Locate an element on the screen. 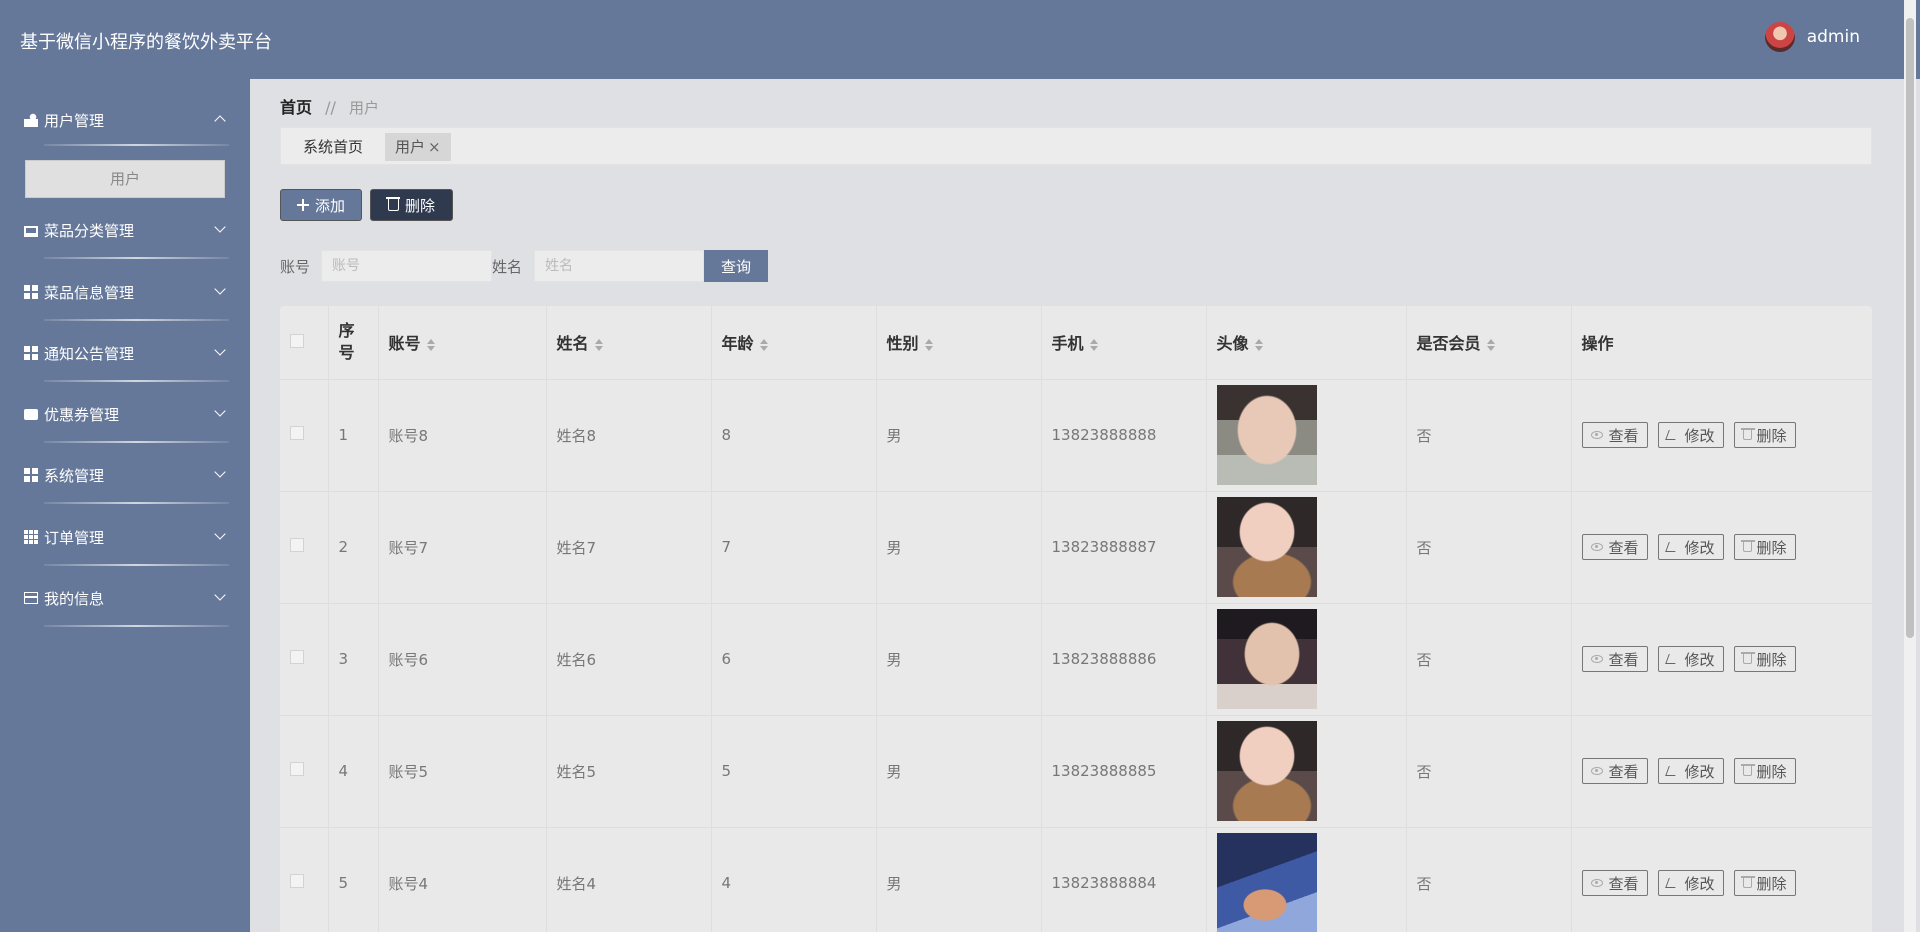 This screenshot has width=1920, height=932. table-header-row: 序号 账号 姓名 年龄 性别 手机 头像 是否会员 操作 is located at coordinates (1076, 343).